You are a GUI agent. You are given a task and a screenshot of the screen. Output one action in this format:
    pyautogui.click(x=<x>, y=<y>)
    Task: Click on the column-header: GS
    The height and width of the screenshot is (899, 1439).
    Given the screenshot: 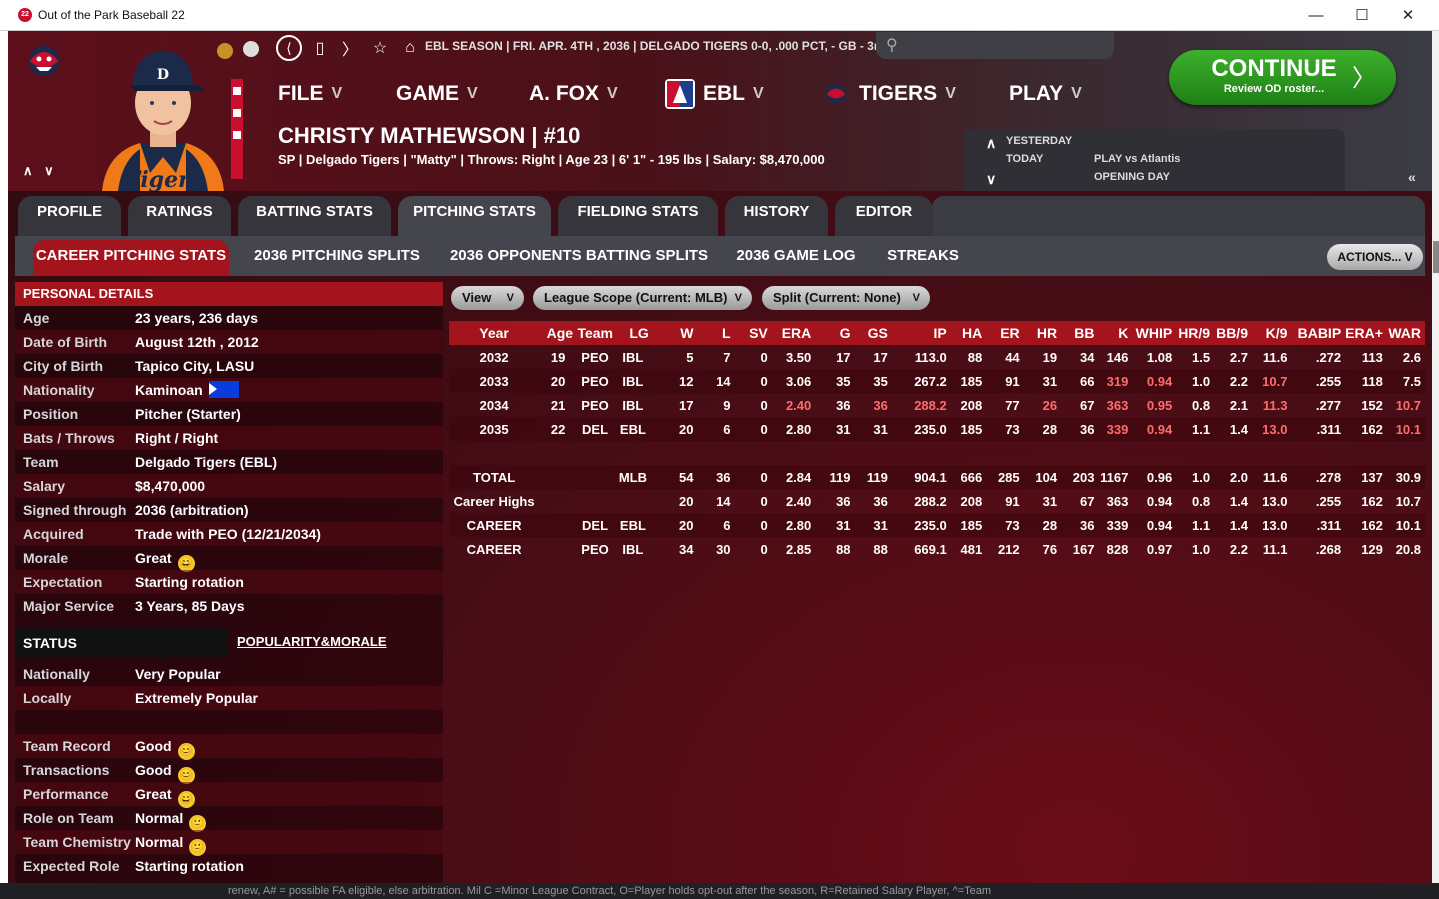 What is the action you would take?
    pyautogui.click(x=873, y=333)
    